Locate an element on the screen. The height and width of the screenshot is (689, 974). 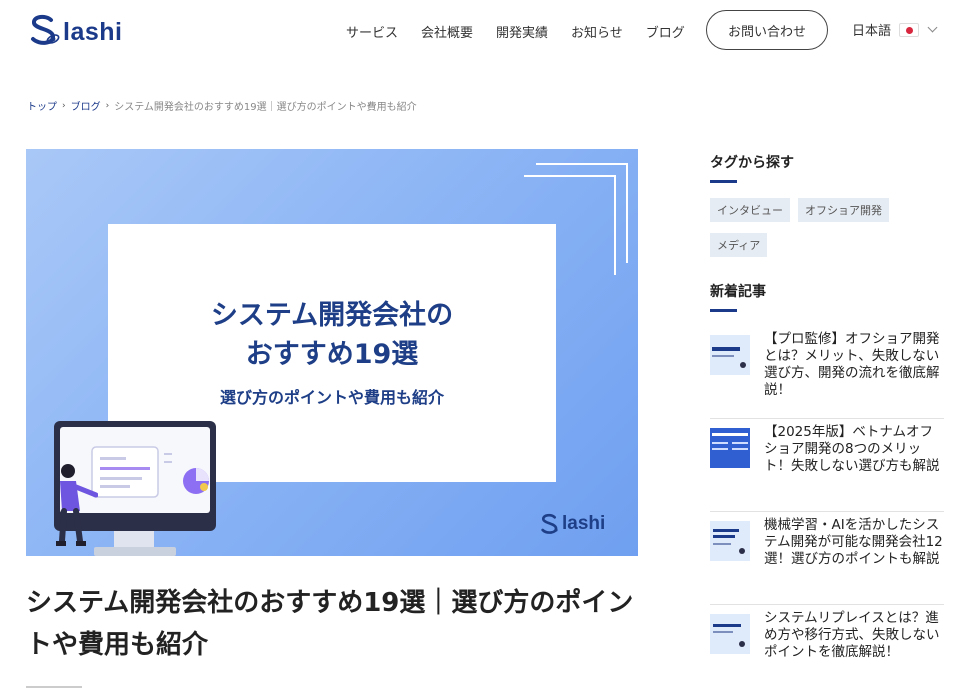
breadcrumb-blog: ブログ is located at coordinates (86, 105).